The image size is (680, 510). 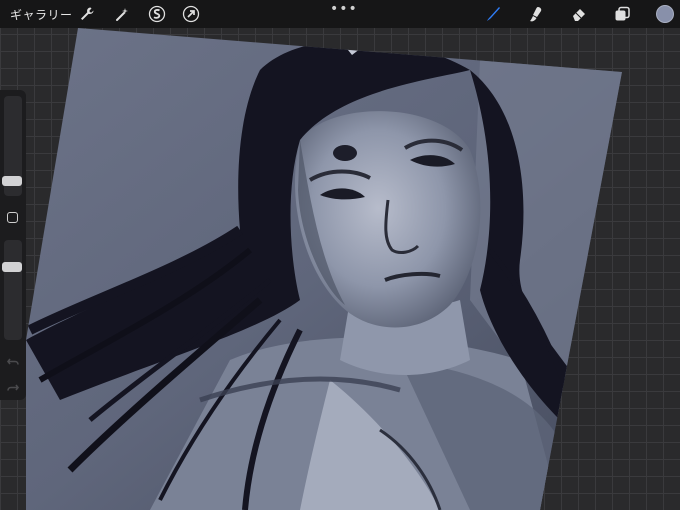 I want to click on magic-wand-icon, so click(x=122, y=14).